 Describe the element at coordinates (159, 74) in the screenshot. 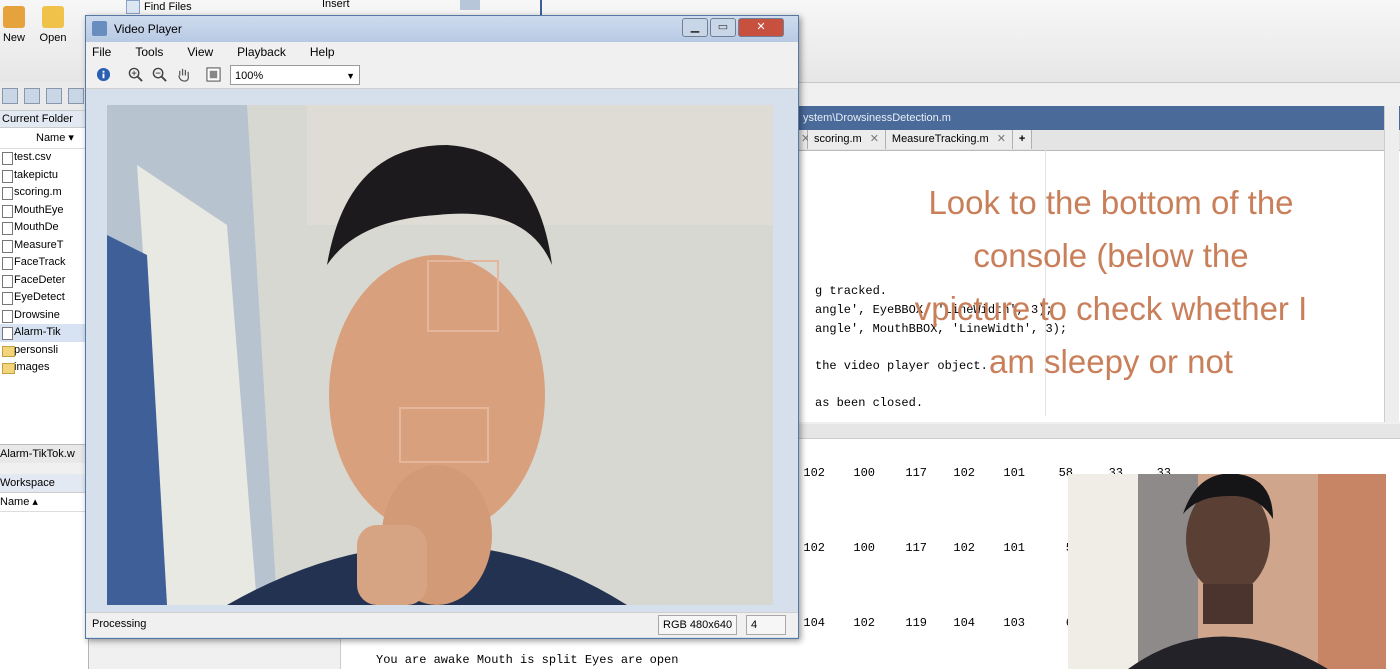

I see `zoom-out-icon` at that location.